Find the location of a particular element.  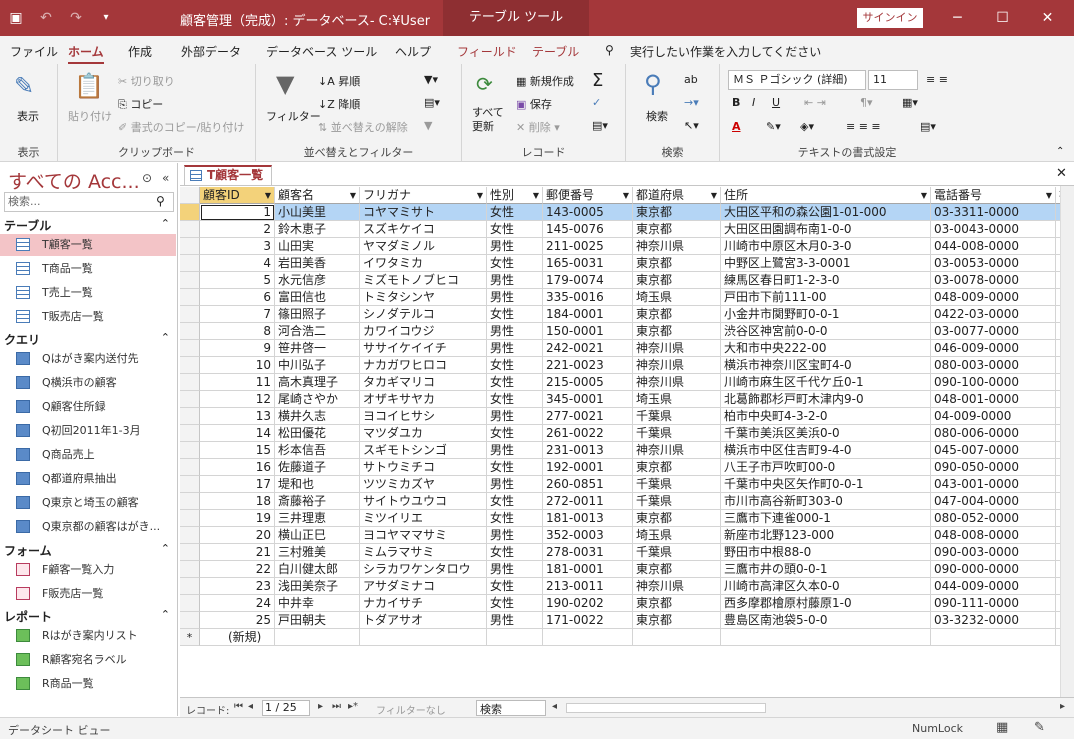

table-cell: 231-0013 is located at coordinates (588, 450).